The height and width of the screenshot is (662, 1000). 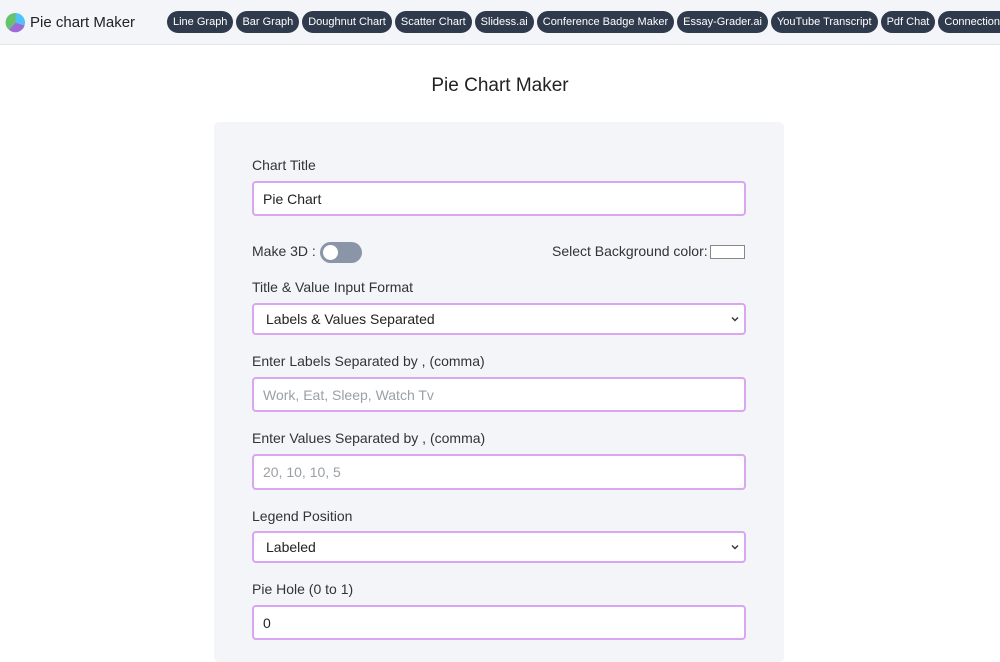 What do you see at coordinates (350, 319) in the screenshot?
I see `input-format-selected: Labels & Values Separated` at bounding box center [350, 319].